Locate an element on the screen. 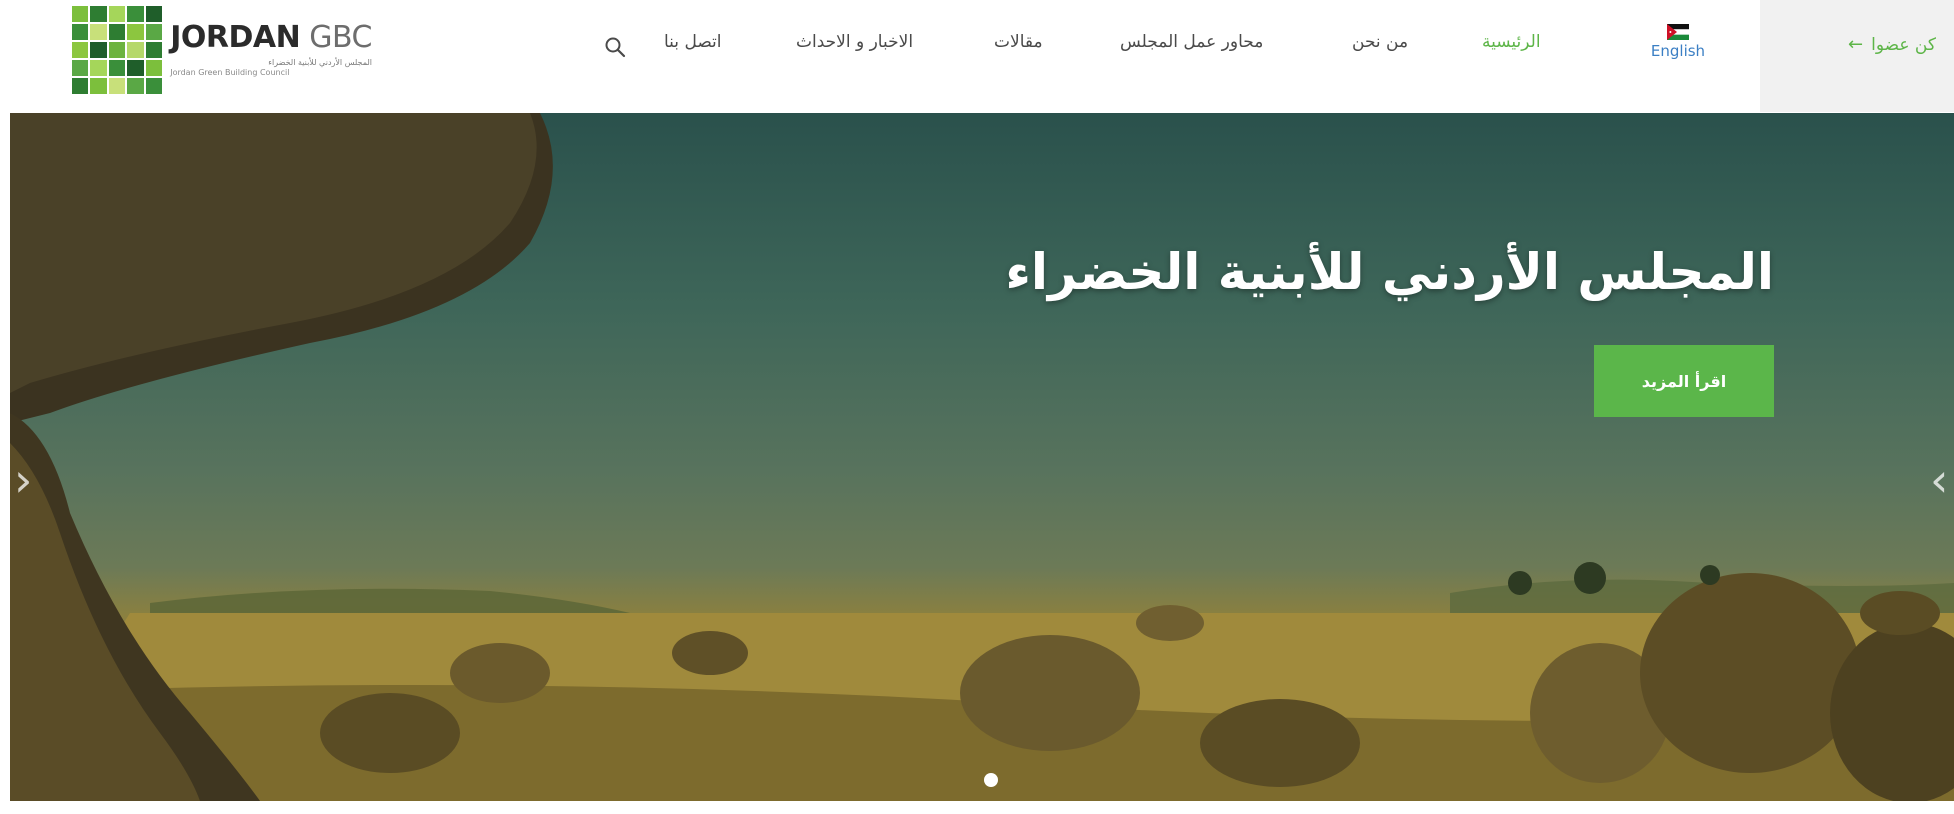 Image resolution: width=1954 pixels, height=814 pixels. become-member-link: ← كن عضوا is located at coordinates (1888, 44).